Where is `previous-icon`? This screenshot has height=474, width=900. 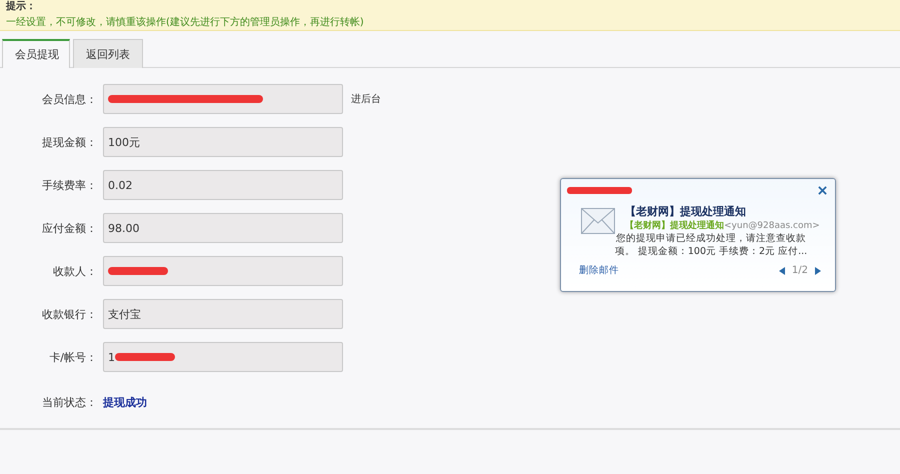 previous-icon is located at coordinates (781, 270).